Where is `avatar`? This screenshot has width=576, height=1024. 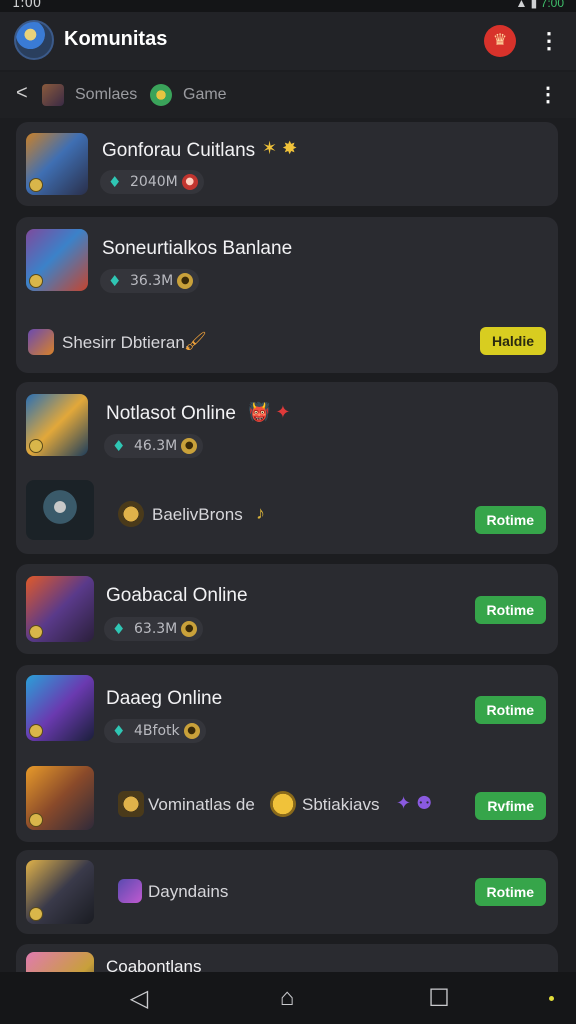 avatar is located at coordinates (34, 40).